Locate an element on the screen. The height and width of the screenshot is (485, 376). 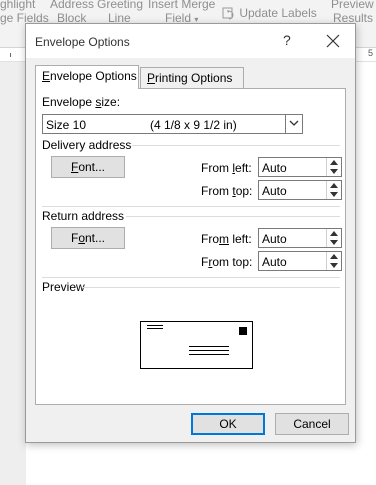
return-from-left-label: From left: is located at coordinates (226, 239).